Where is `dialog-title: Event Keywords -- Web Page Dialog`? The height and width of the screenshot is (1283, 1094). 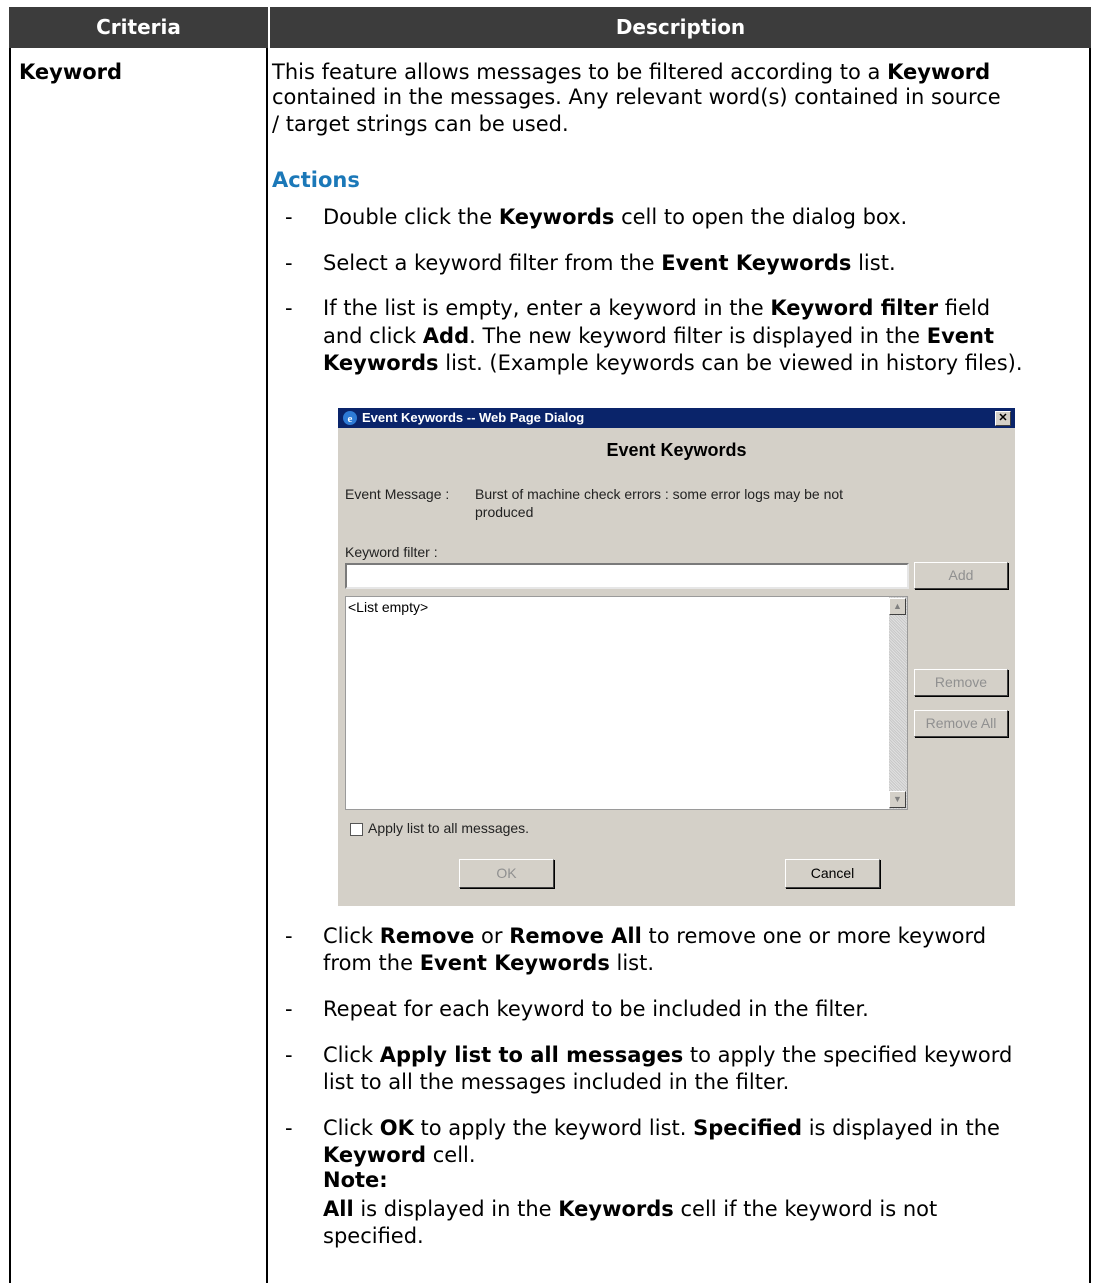 dialog-title: Event Keywords -- Web Page Dialog is located at coordinates (473, 417).